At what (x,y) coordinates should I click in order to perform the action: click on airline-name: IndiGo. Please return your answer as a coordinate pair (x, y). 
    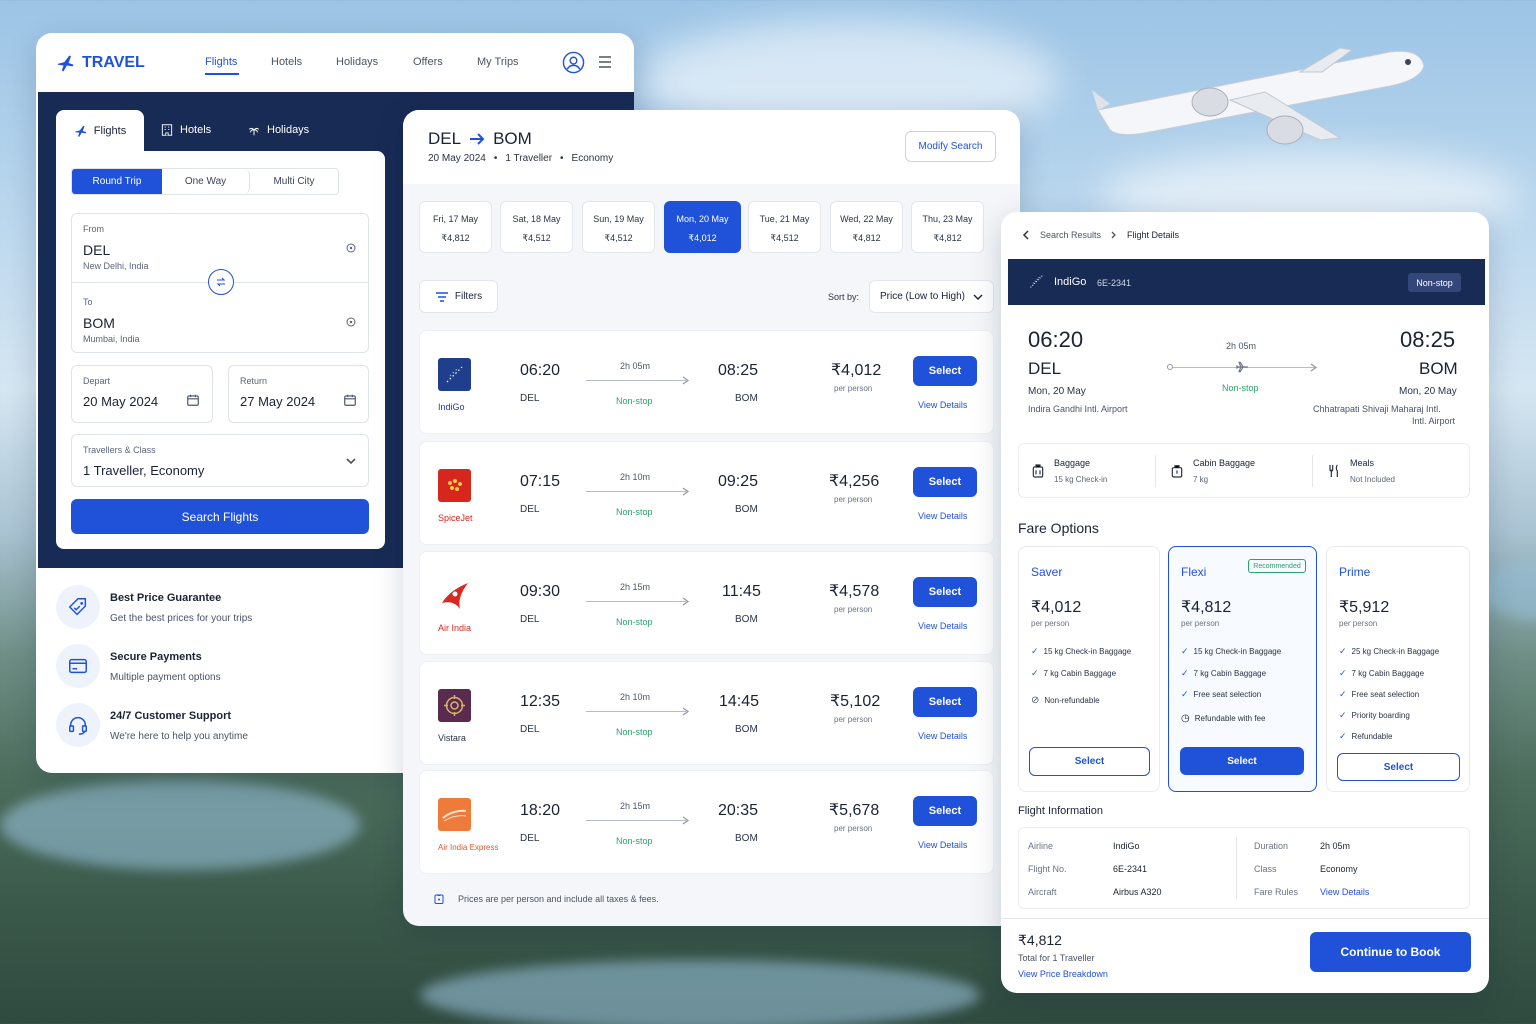
    Looking at the image, I should click on (451, 407).